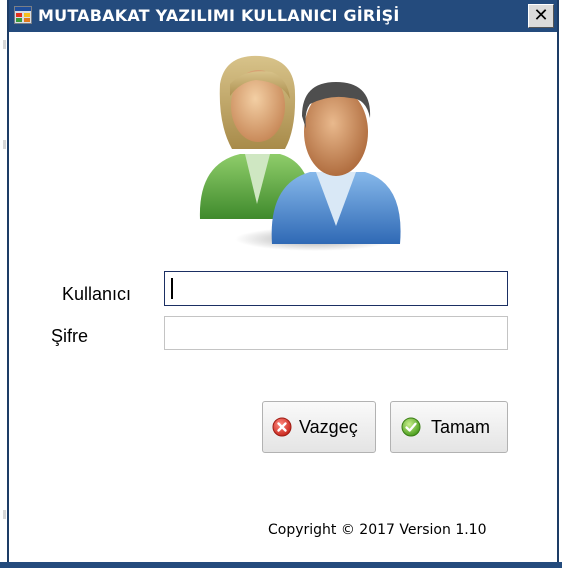  What do you see at coordinates (336, 288) in the screenshot?
I see `username-input` at bounding box center [336, 288].